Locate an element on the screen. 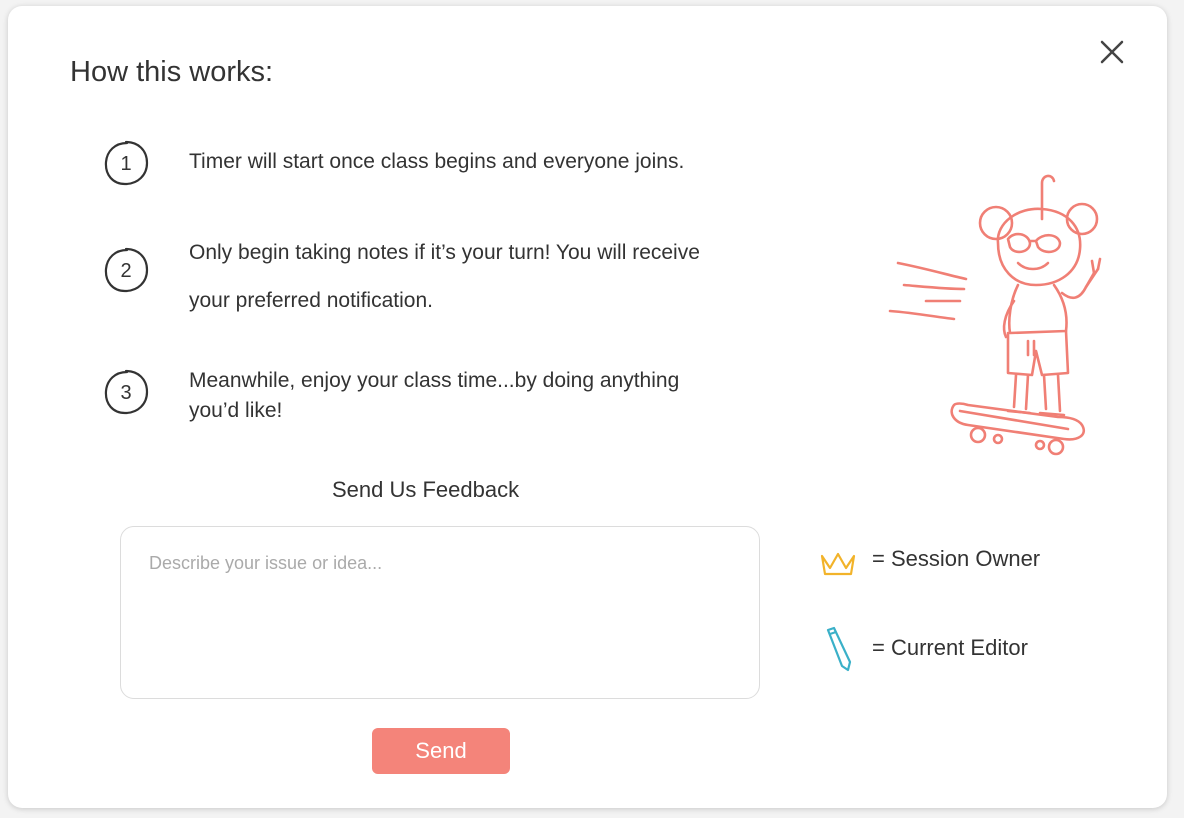 The image size is (1184, 818). current-editor-label: = Current Editor is located at coordinates (950, 647).